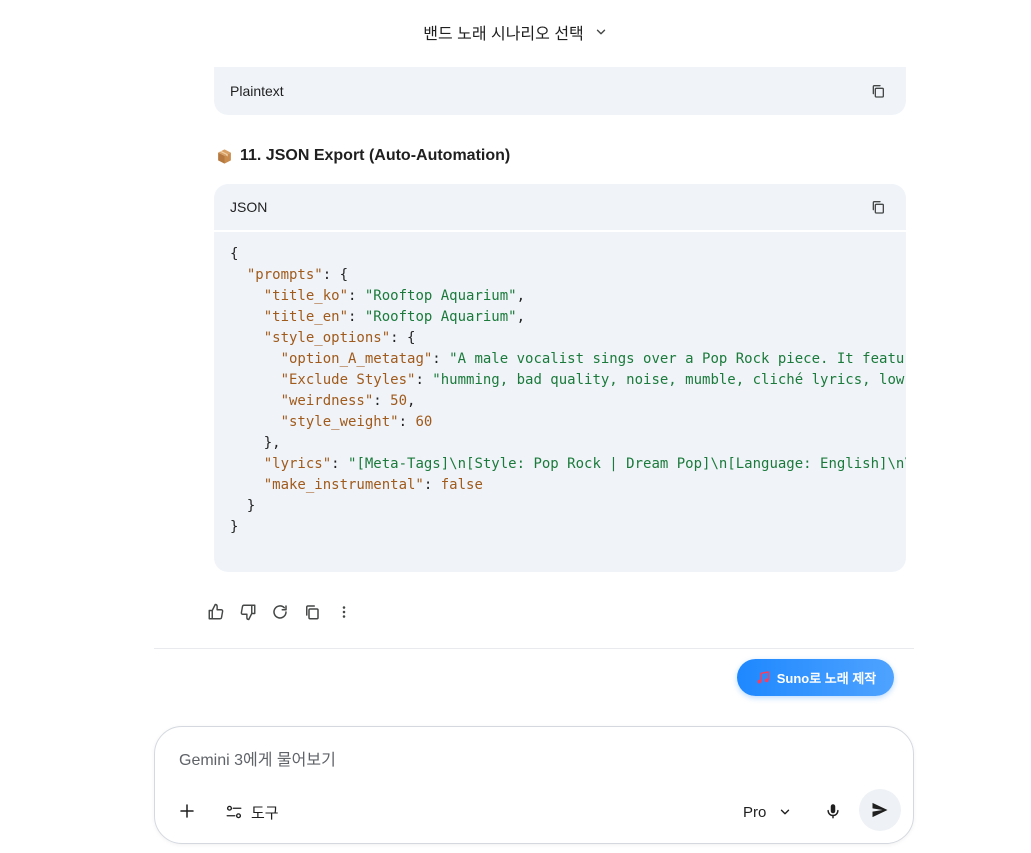  I want to click on microphone-button, so click(833, 811).